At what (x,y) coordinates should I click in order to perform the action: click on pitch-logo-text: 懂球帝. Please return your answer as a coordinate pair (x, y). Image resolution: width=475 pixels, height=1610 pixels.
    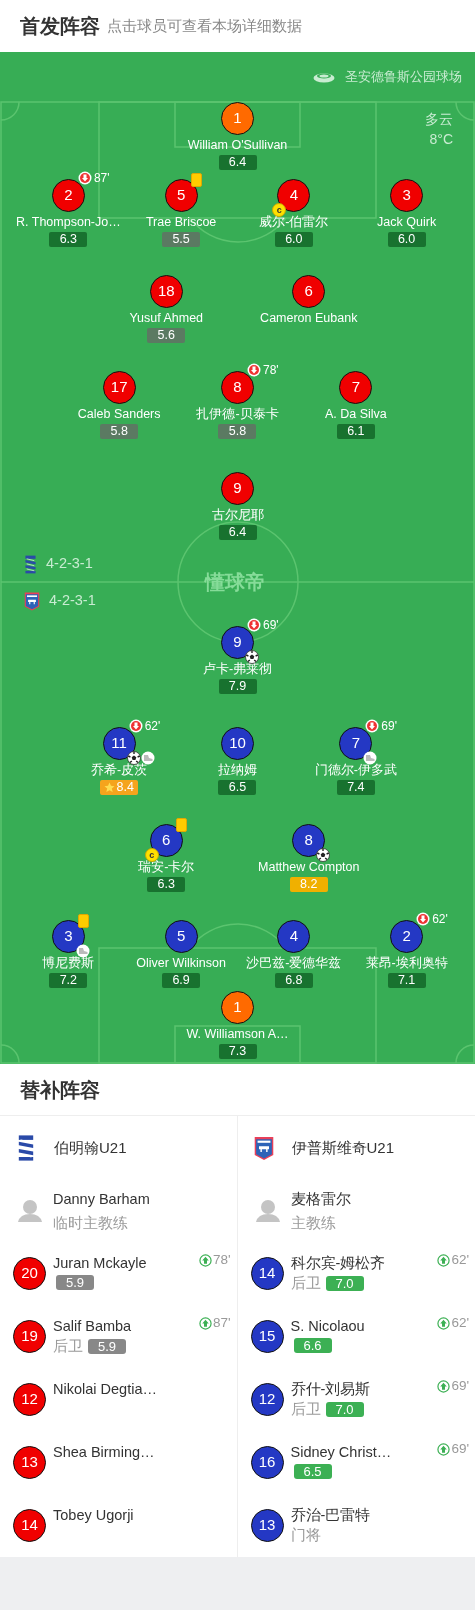
    Looking at the image, I should click on (235, 582).